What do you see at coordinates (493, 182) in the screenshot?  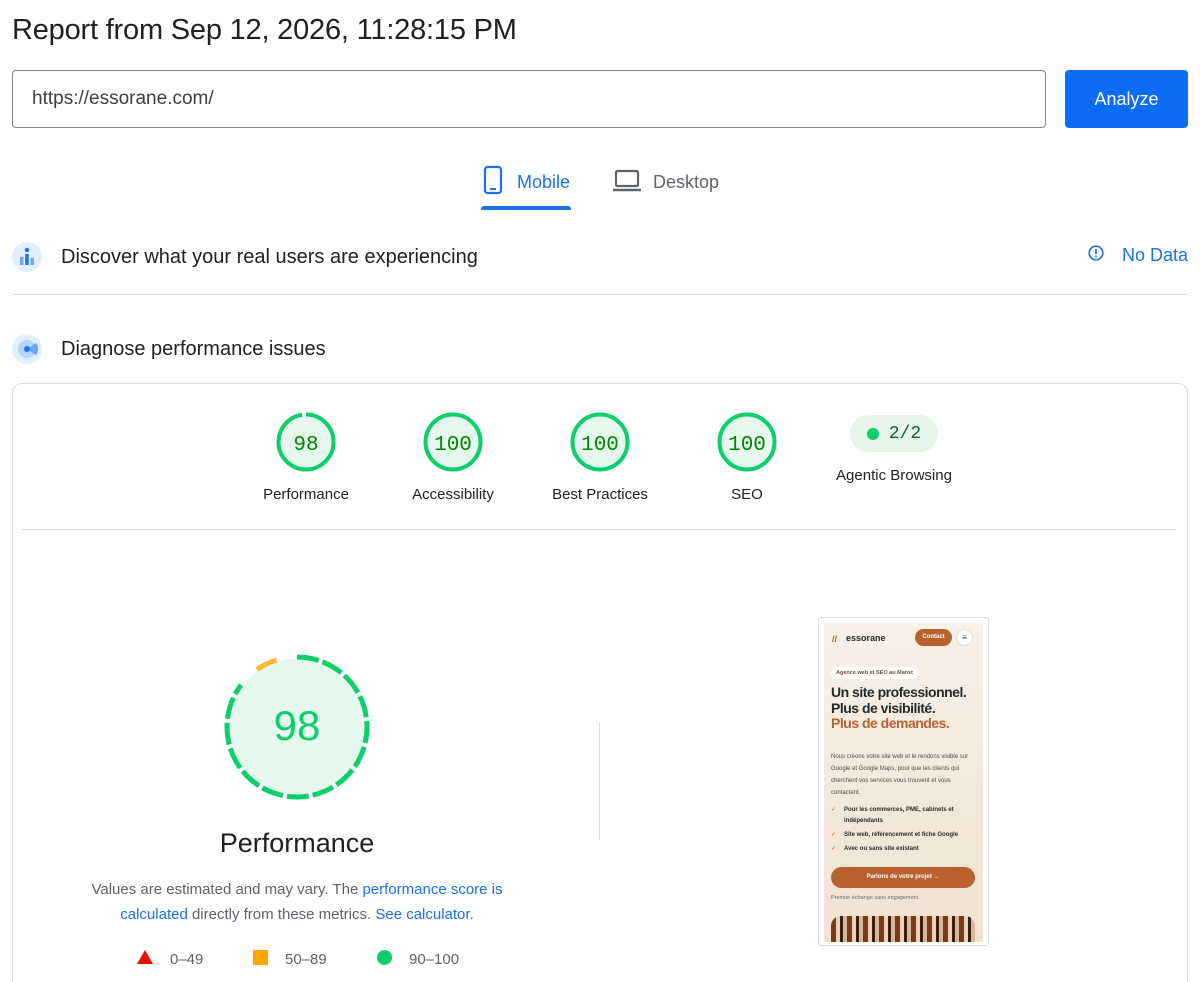 I see `smartphone-icon` at bounding box center [493, 182].